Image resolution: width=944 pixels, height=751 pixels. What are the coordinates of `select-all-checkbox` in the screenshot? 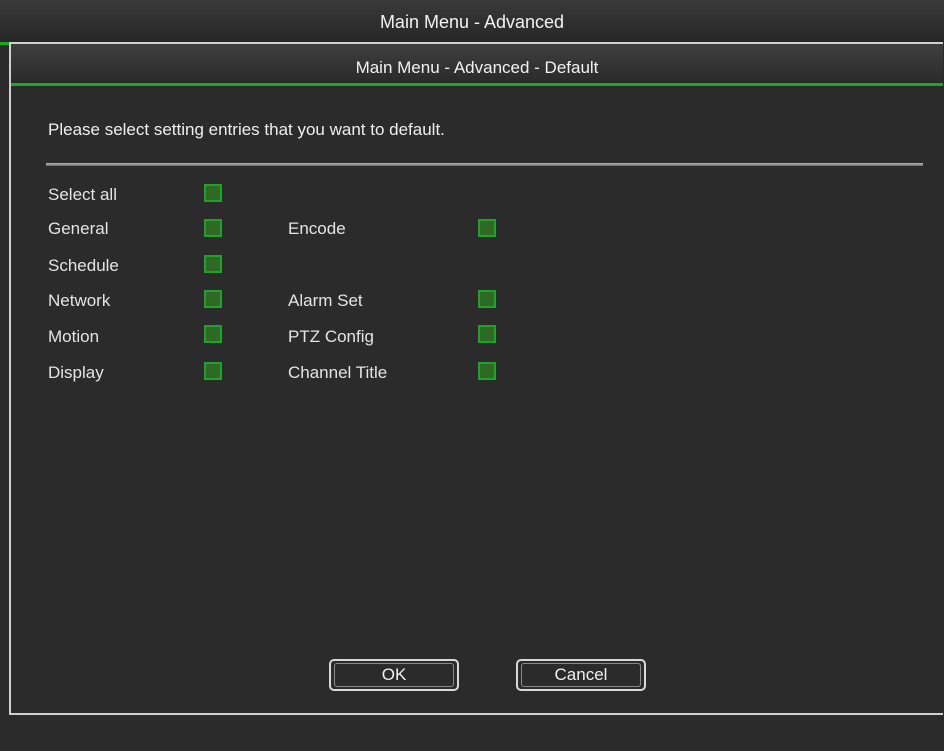 It's located at (213, 193).